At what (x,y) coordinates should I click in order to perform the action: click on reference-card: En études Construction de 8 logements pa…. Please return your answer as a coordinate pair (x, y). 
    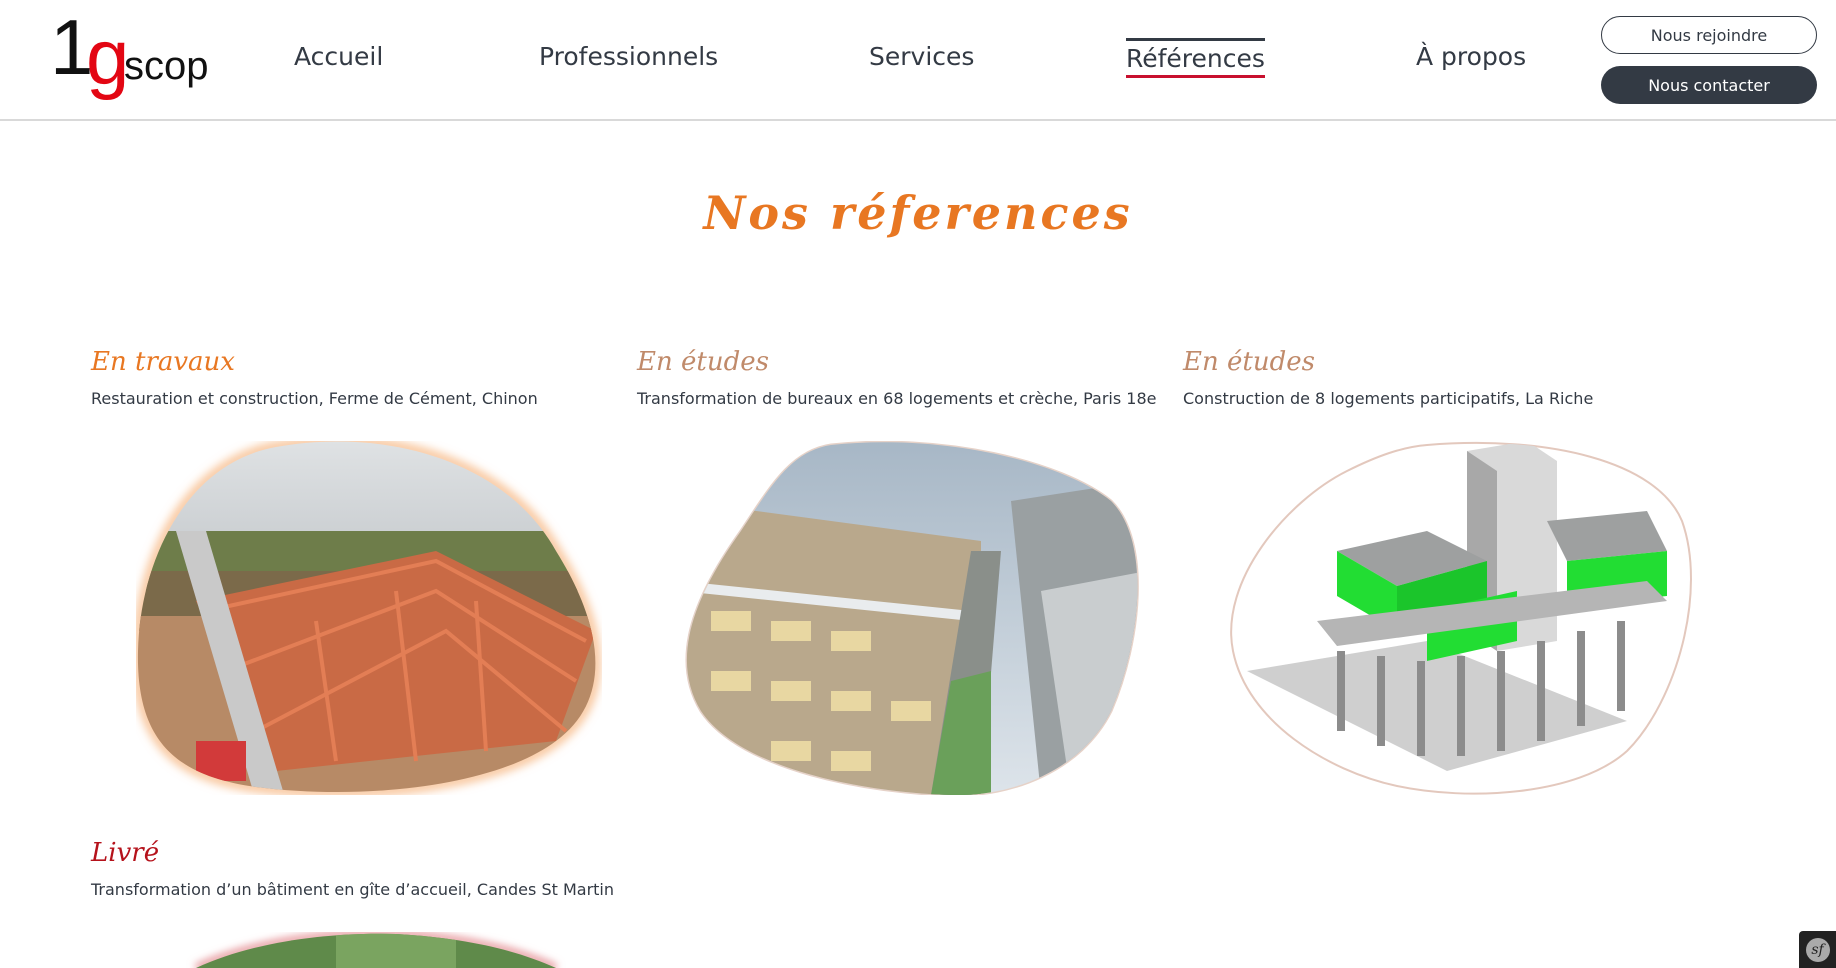
    Looking at the image, I should click on (1443, 570).